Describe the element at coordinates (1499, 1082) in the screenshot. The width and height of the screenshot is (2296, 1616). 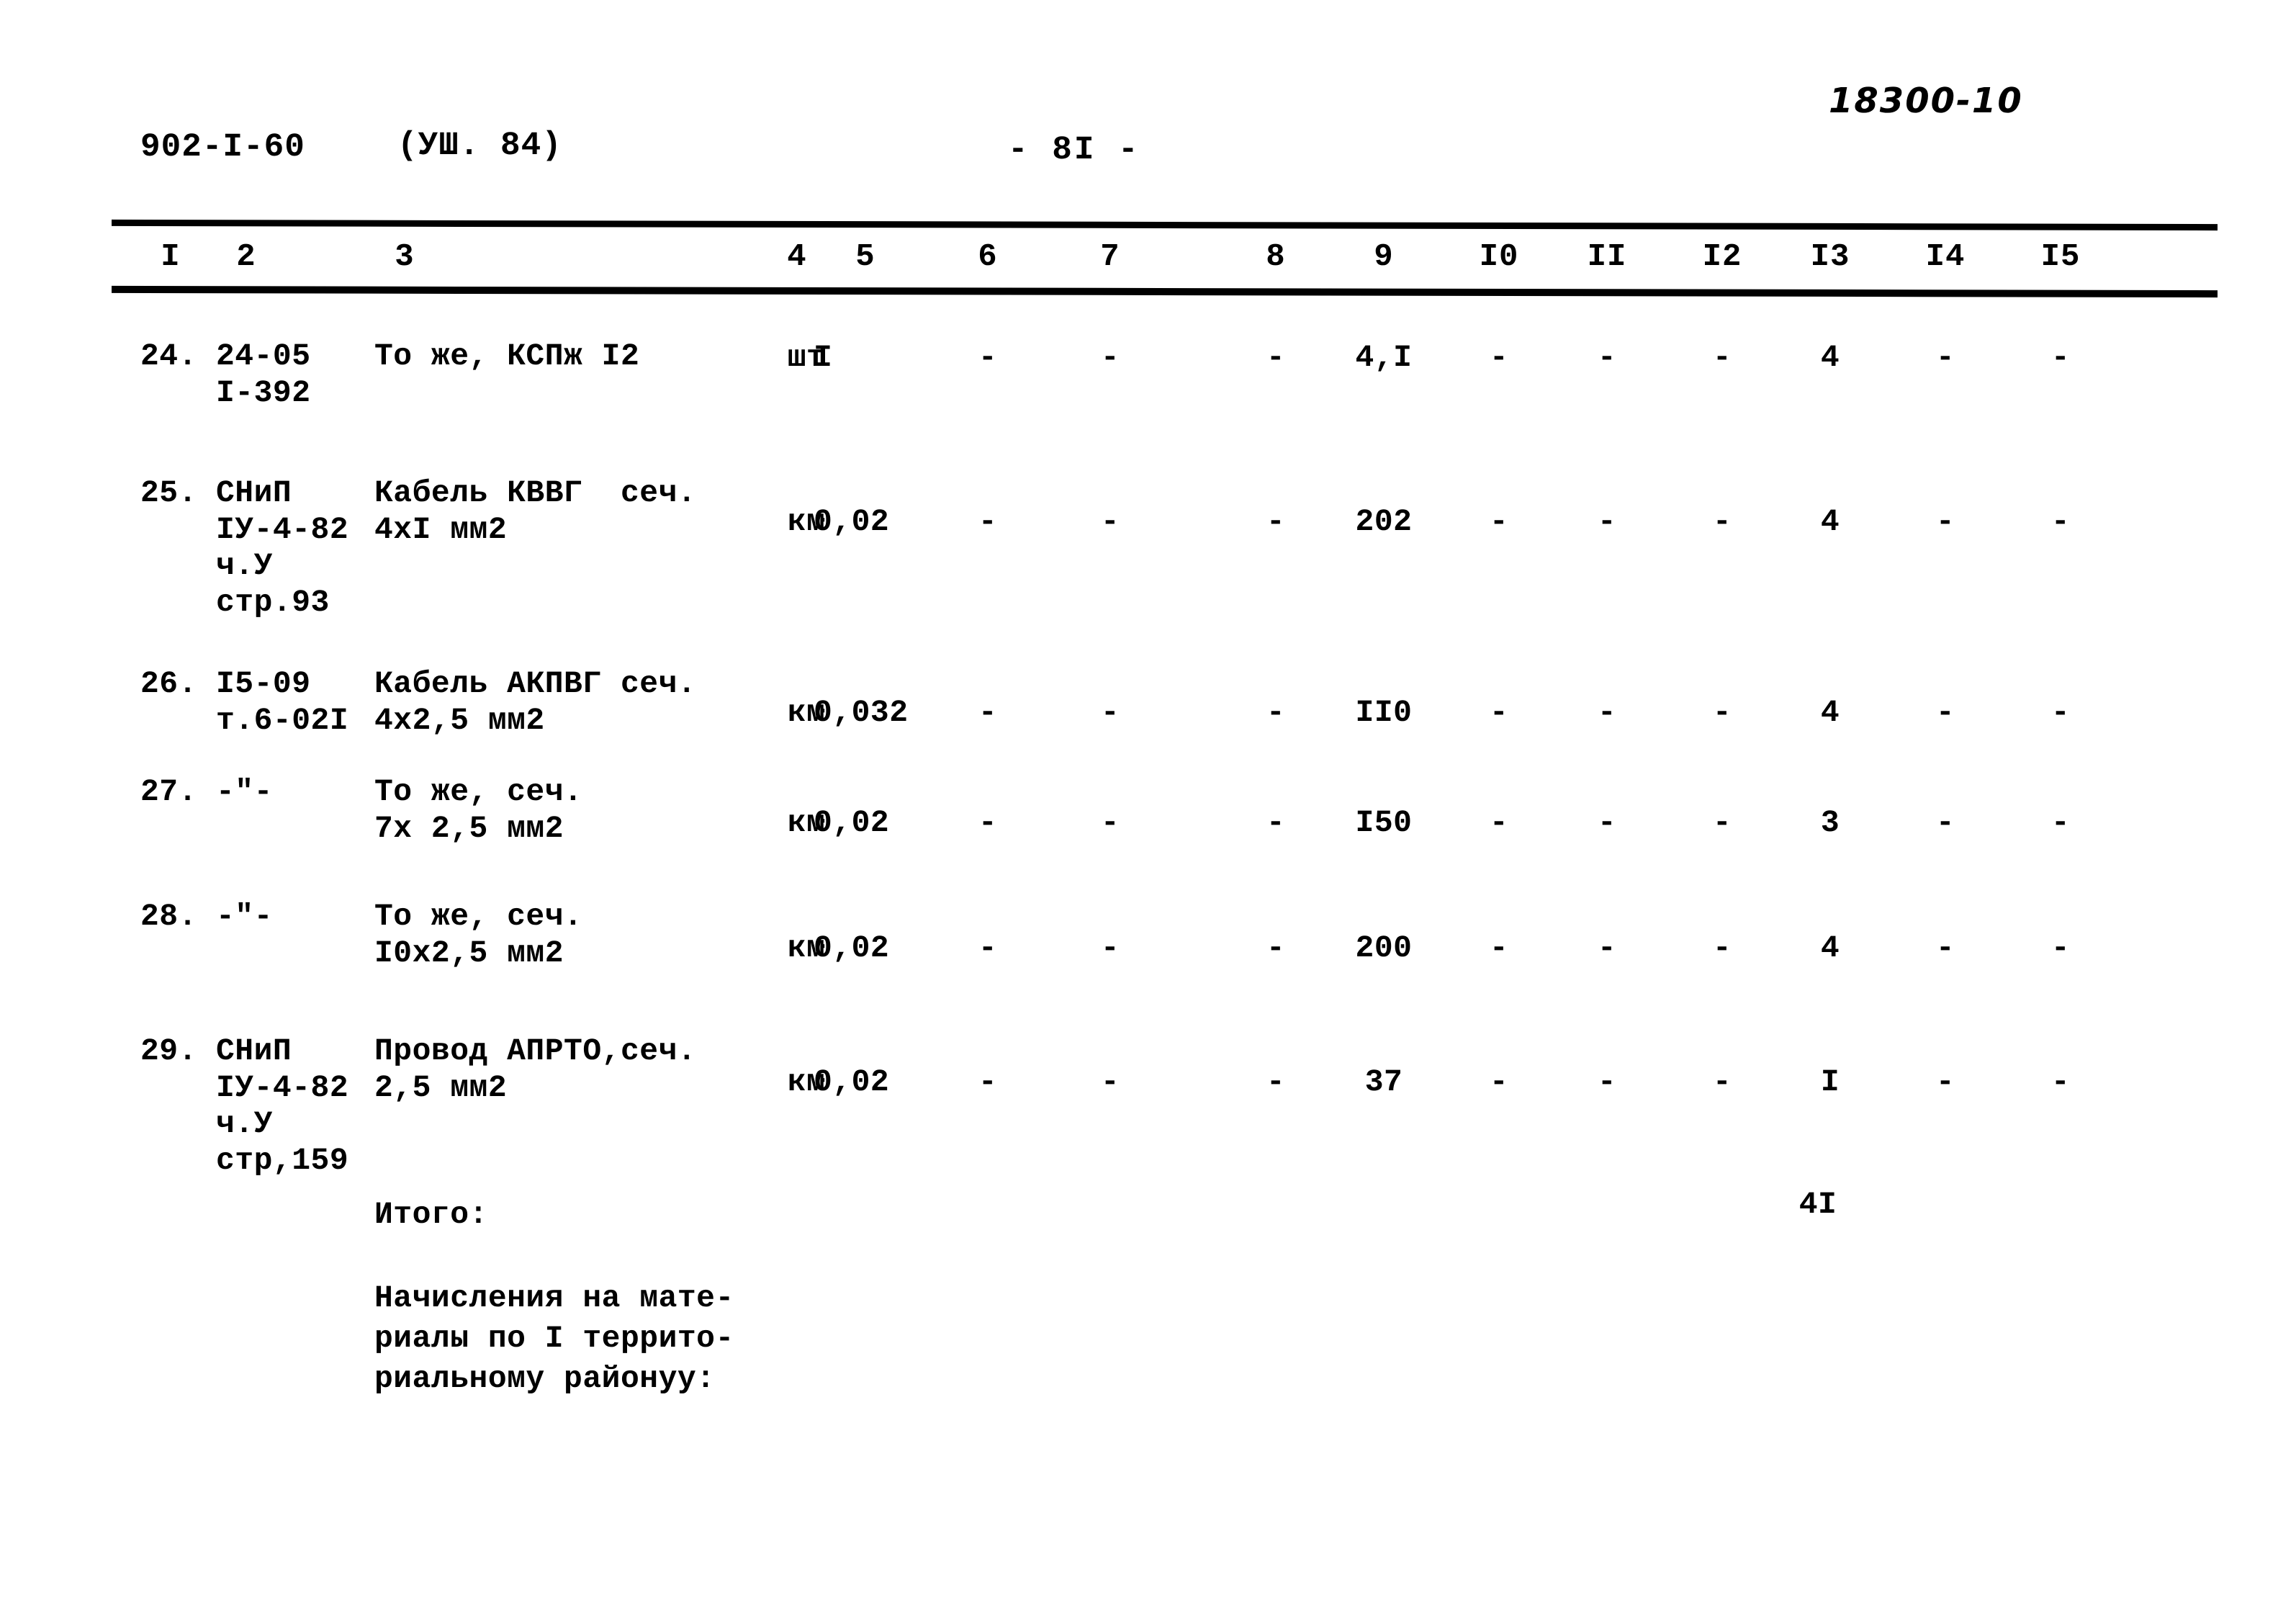
I see `row-29-col10: -` at that location.